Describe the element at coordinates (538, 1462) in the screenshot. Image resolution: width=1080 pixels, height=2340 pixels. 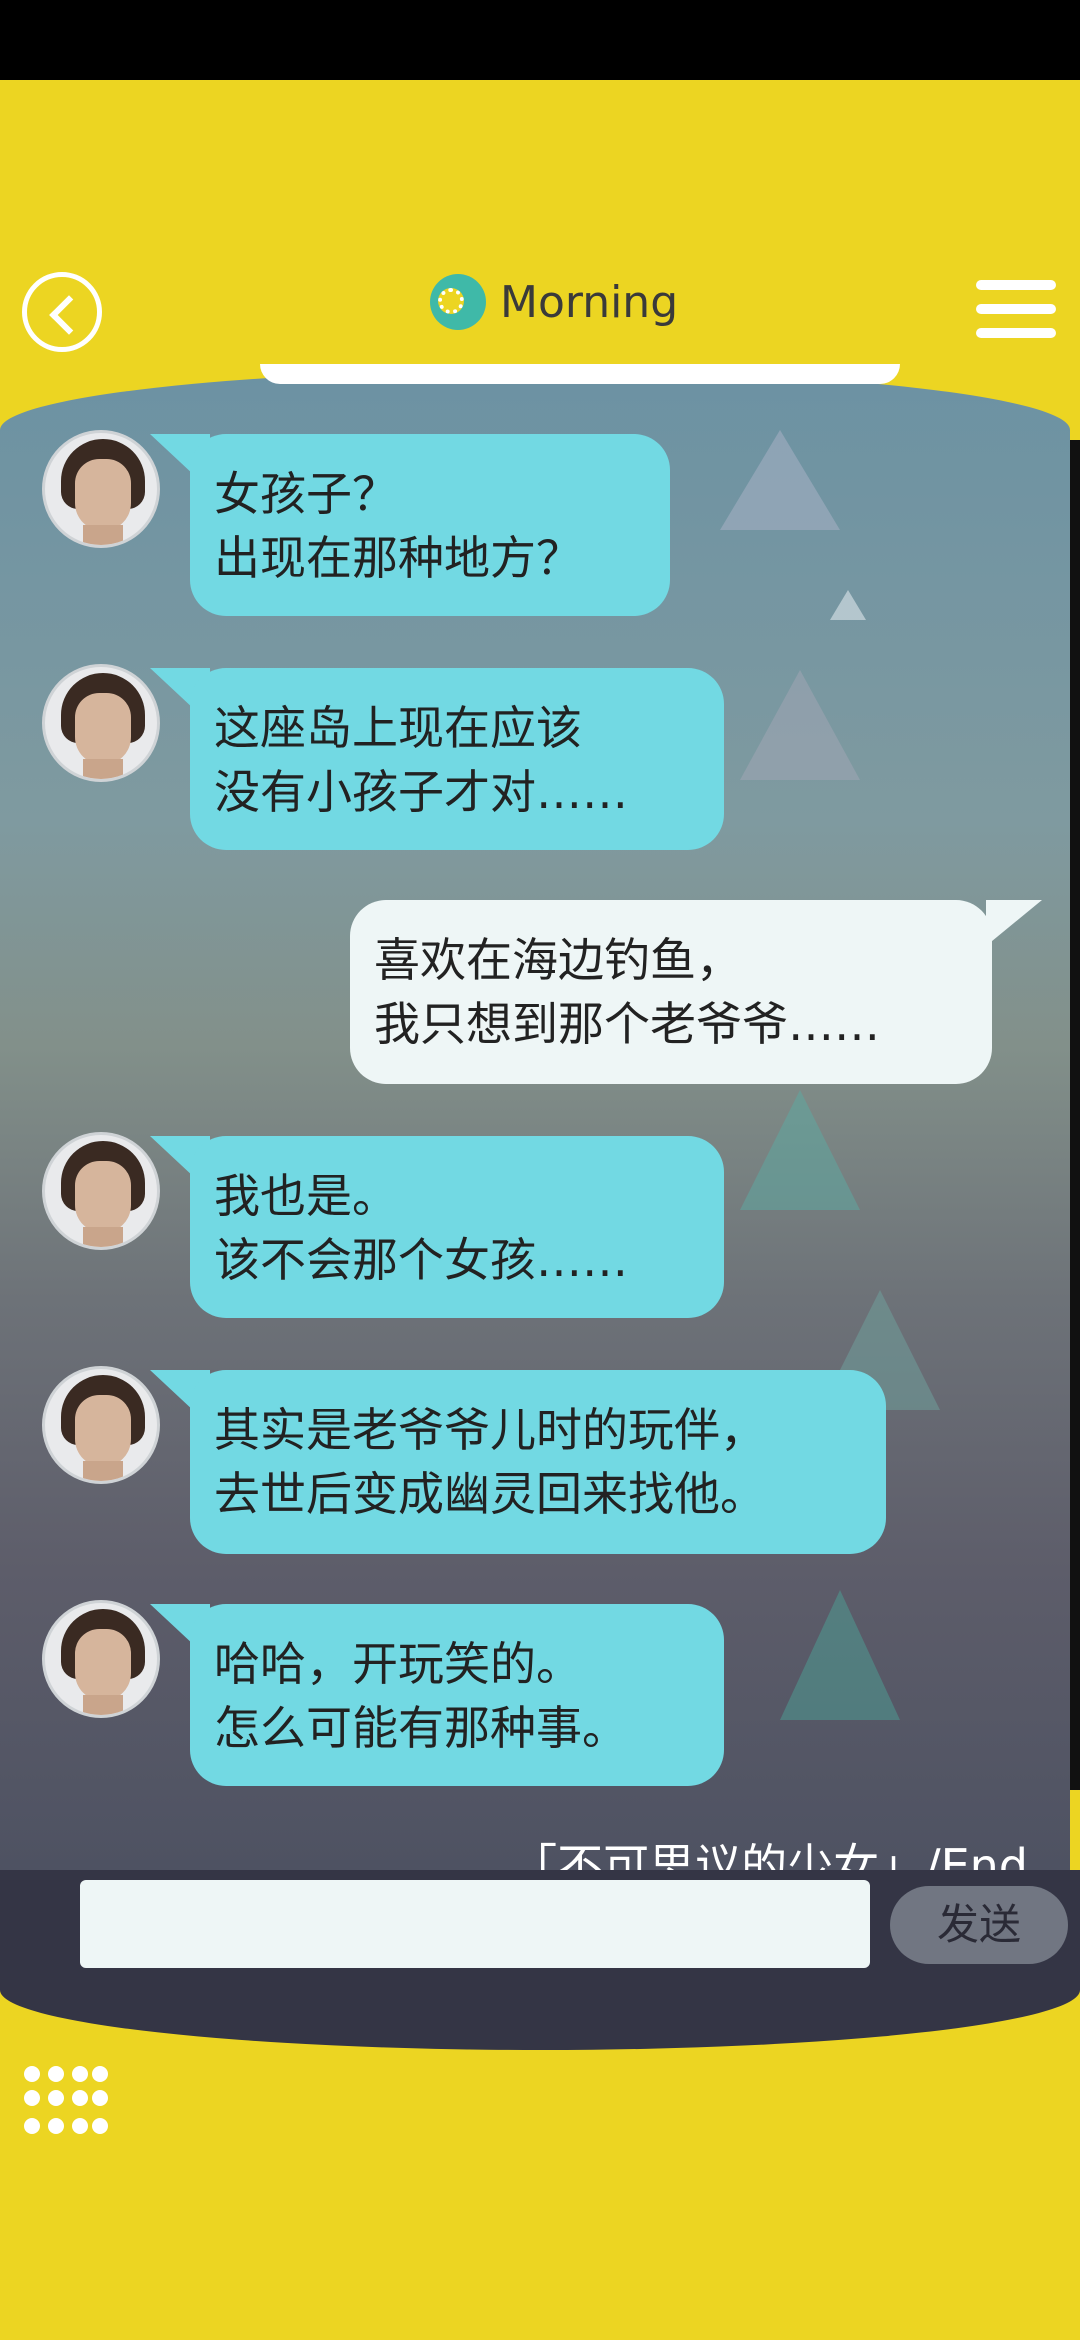
I see `message-bubble: 其实是老爷爷儿时的玩伴， 去世后变成幽灵回来找他。` at that location.